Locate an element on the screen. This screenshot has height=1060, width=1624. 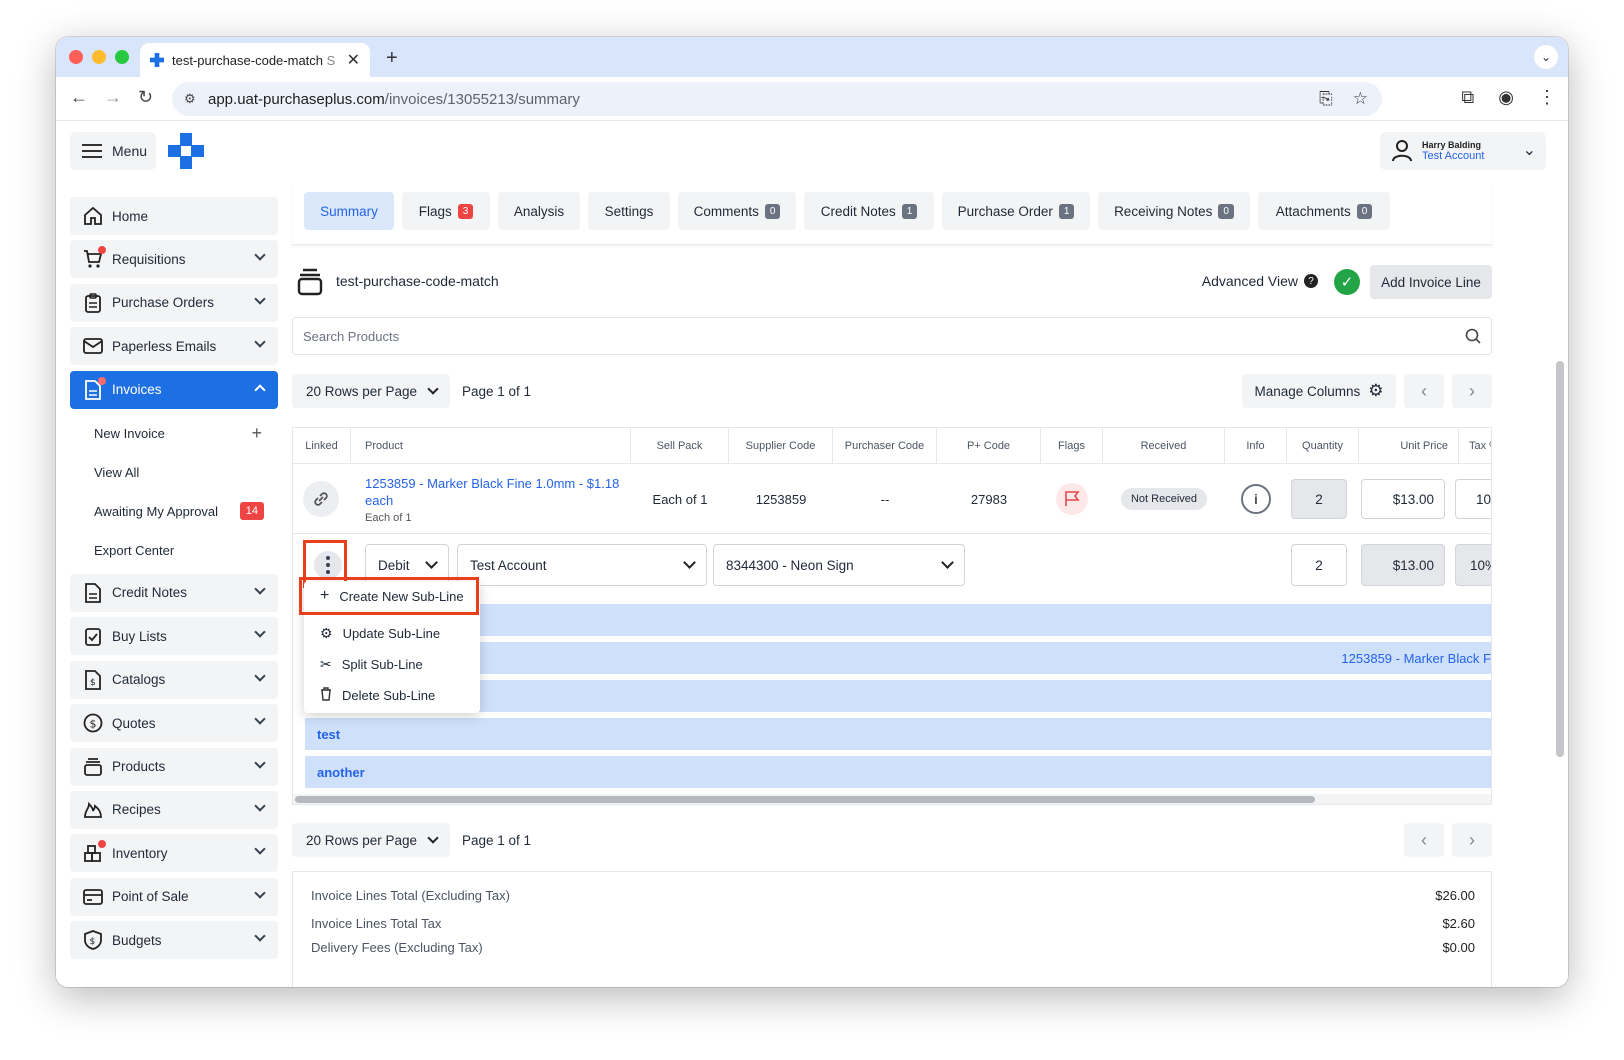
forward-icon: → is located at coordinates (113, 97).